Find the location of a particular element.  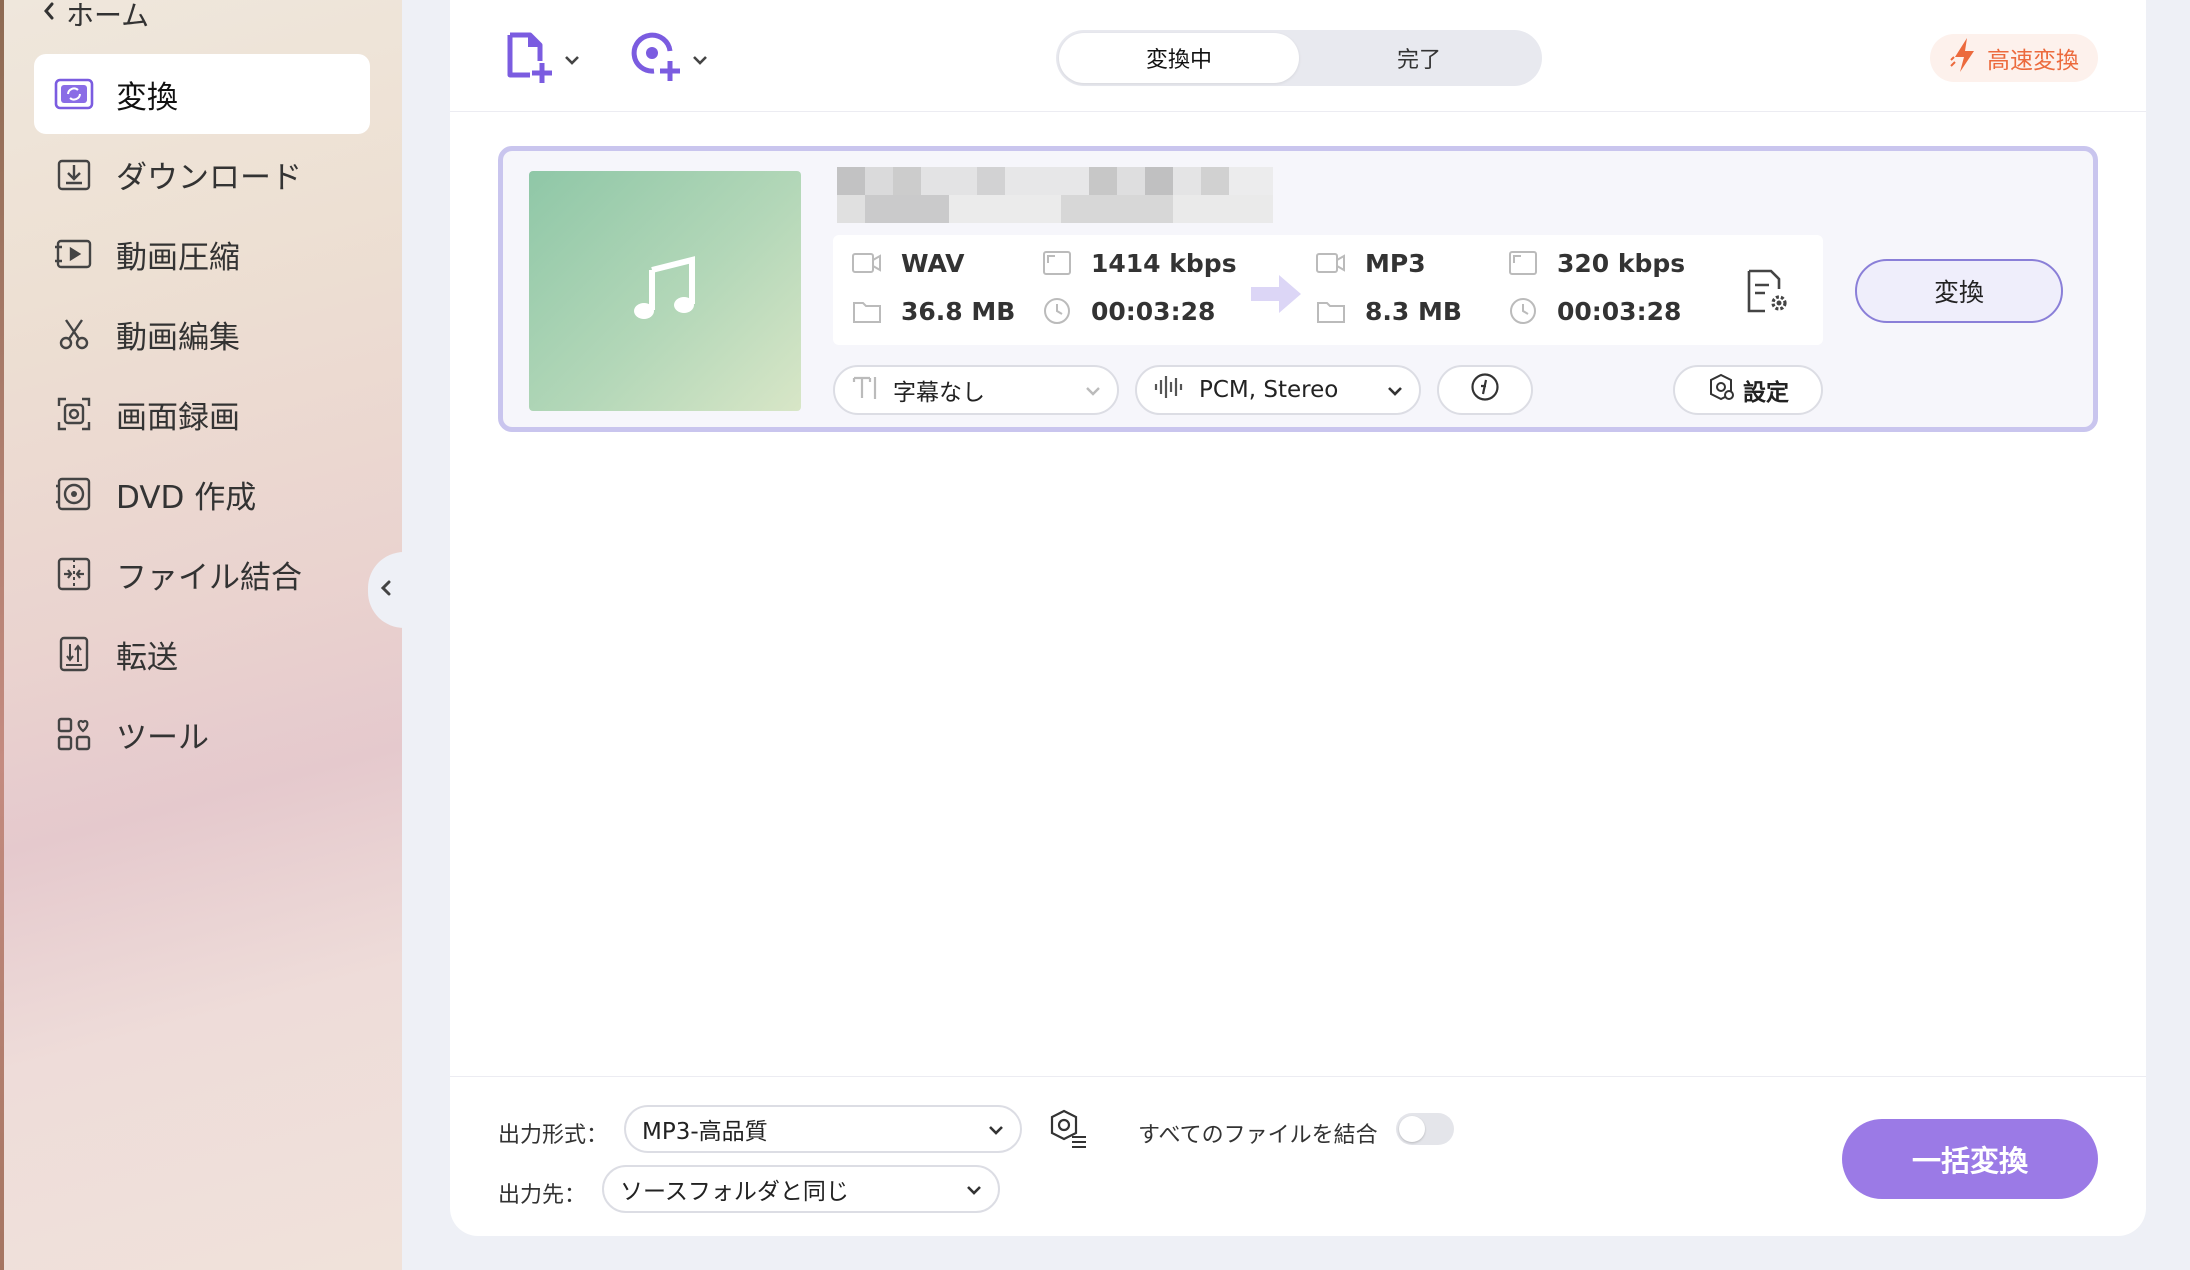

tab-converting: 変換中 is located at coordinates (1179, 58).